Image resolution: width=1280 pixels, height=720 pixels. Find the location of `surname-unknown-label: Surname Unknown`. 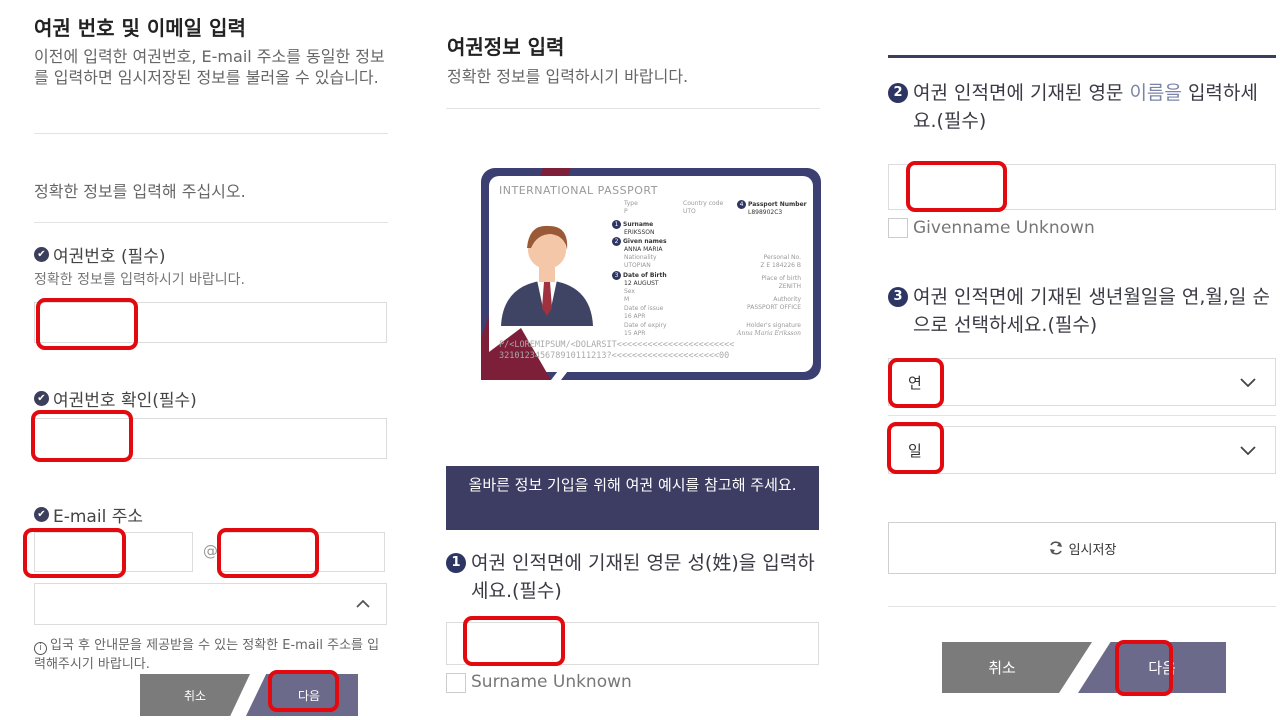

surname-unknown-label: Surname Unknown is located at coordinates (551, 682).